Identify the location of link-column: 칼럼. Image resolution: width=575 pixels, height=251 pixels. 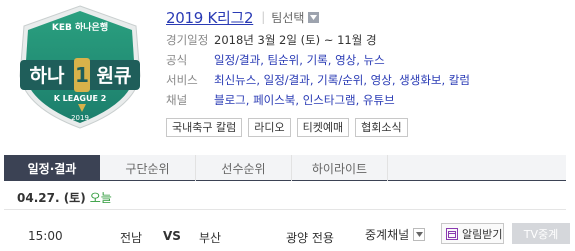
(459, 80).